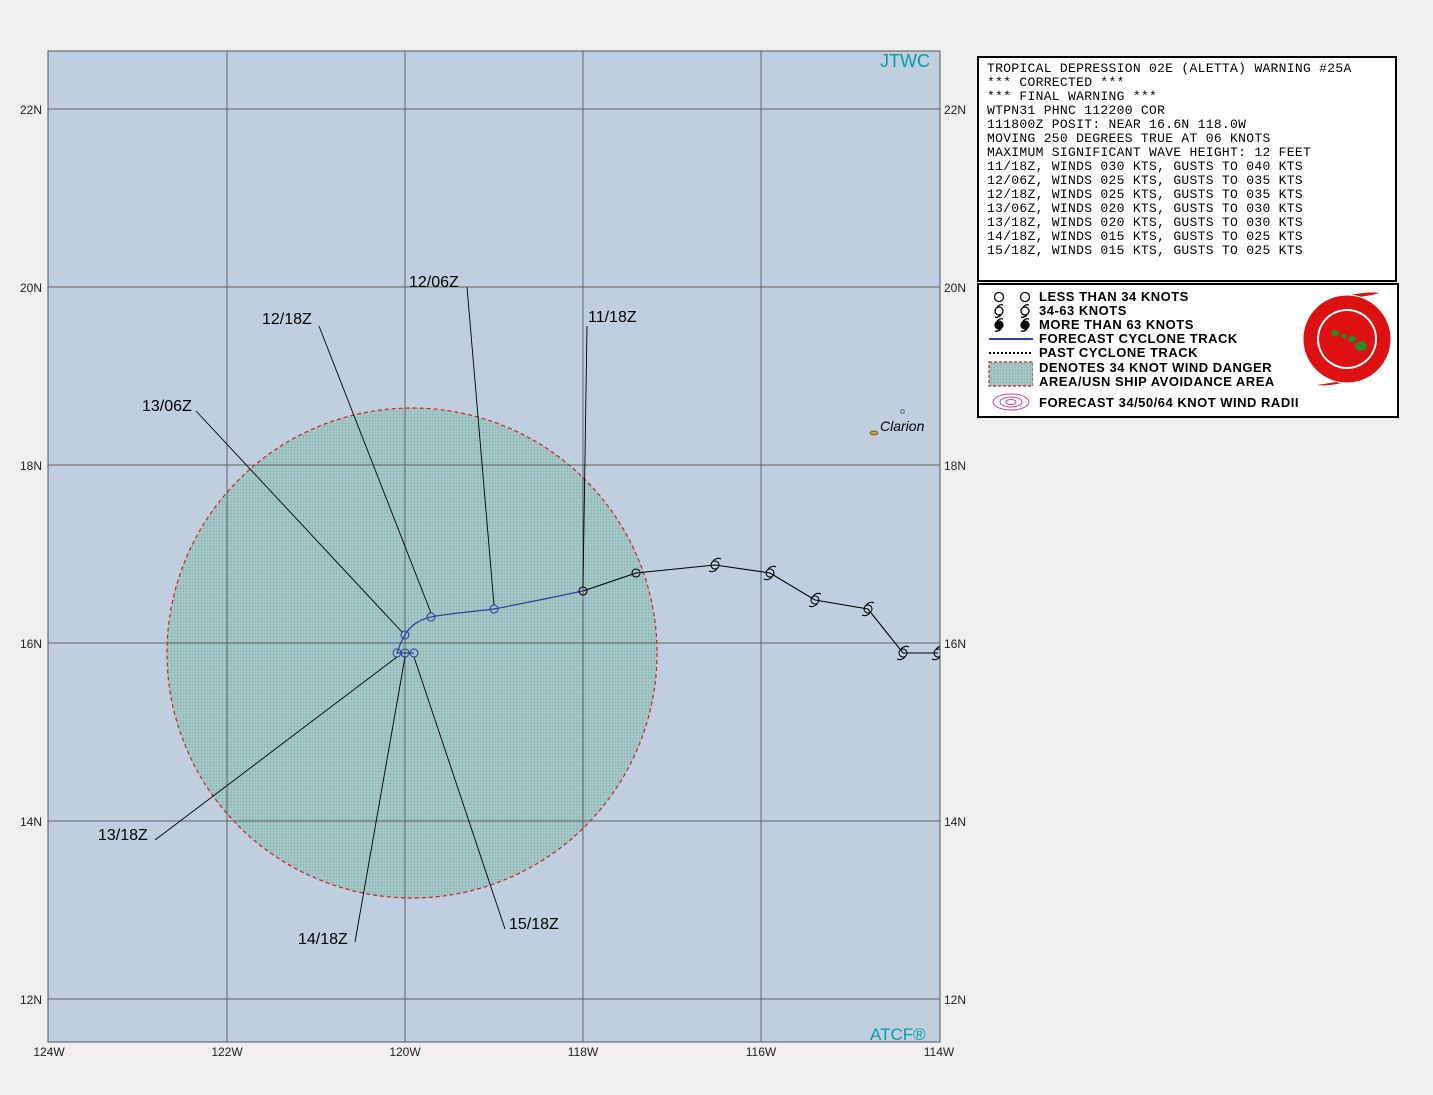 The height and width of the screenshot is (1095, 1433). What do you see at coordinates (1116, 324) in the screenshot?
I see `legend-label: MORE THAN 63 KNOTS` at bounding box center [1116, 324].